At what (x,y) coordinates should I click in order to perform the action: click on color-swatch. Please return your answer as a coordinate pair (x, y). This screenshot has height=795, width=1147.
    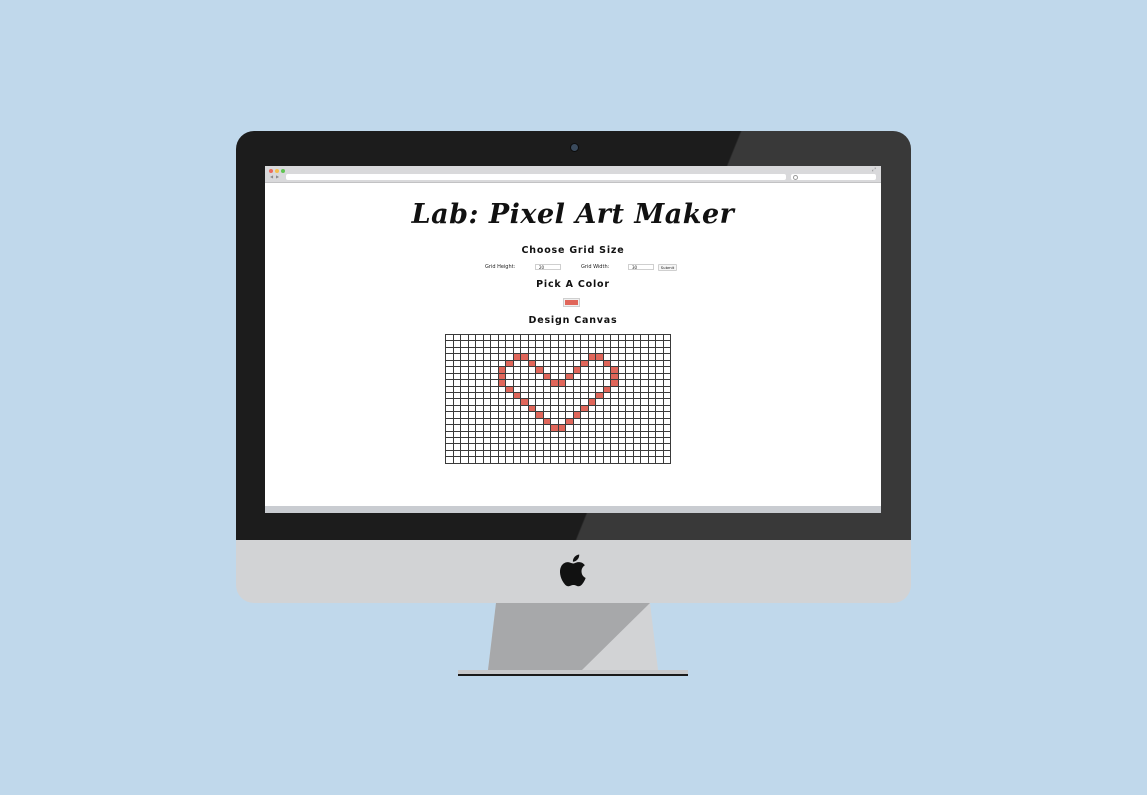
    Looking at the image, I should click on (571, 302).